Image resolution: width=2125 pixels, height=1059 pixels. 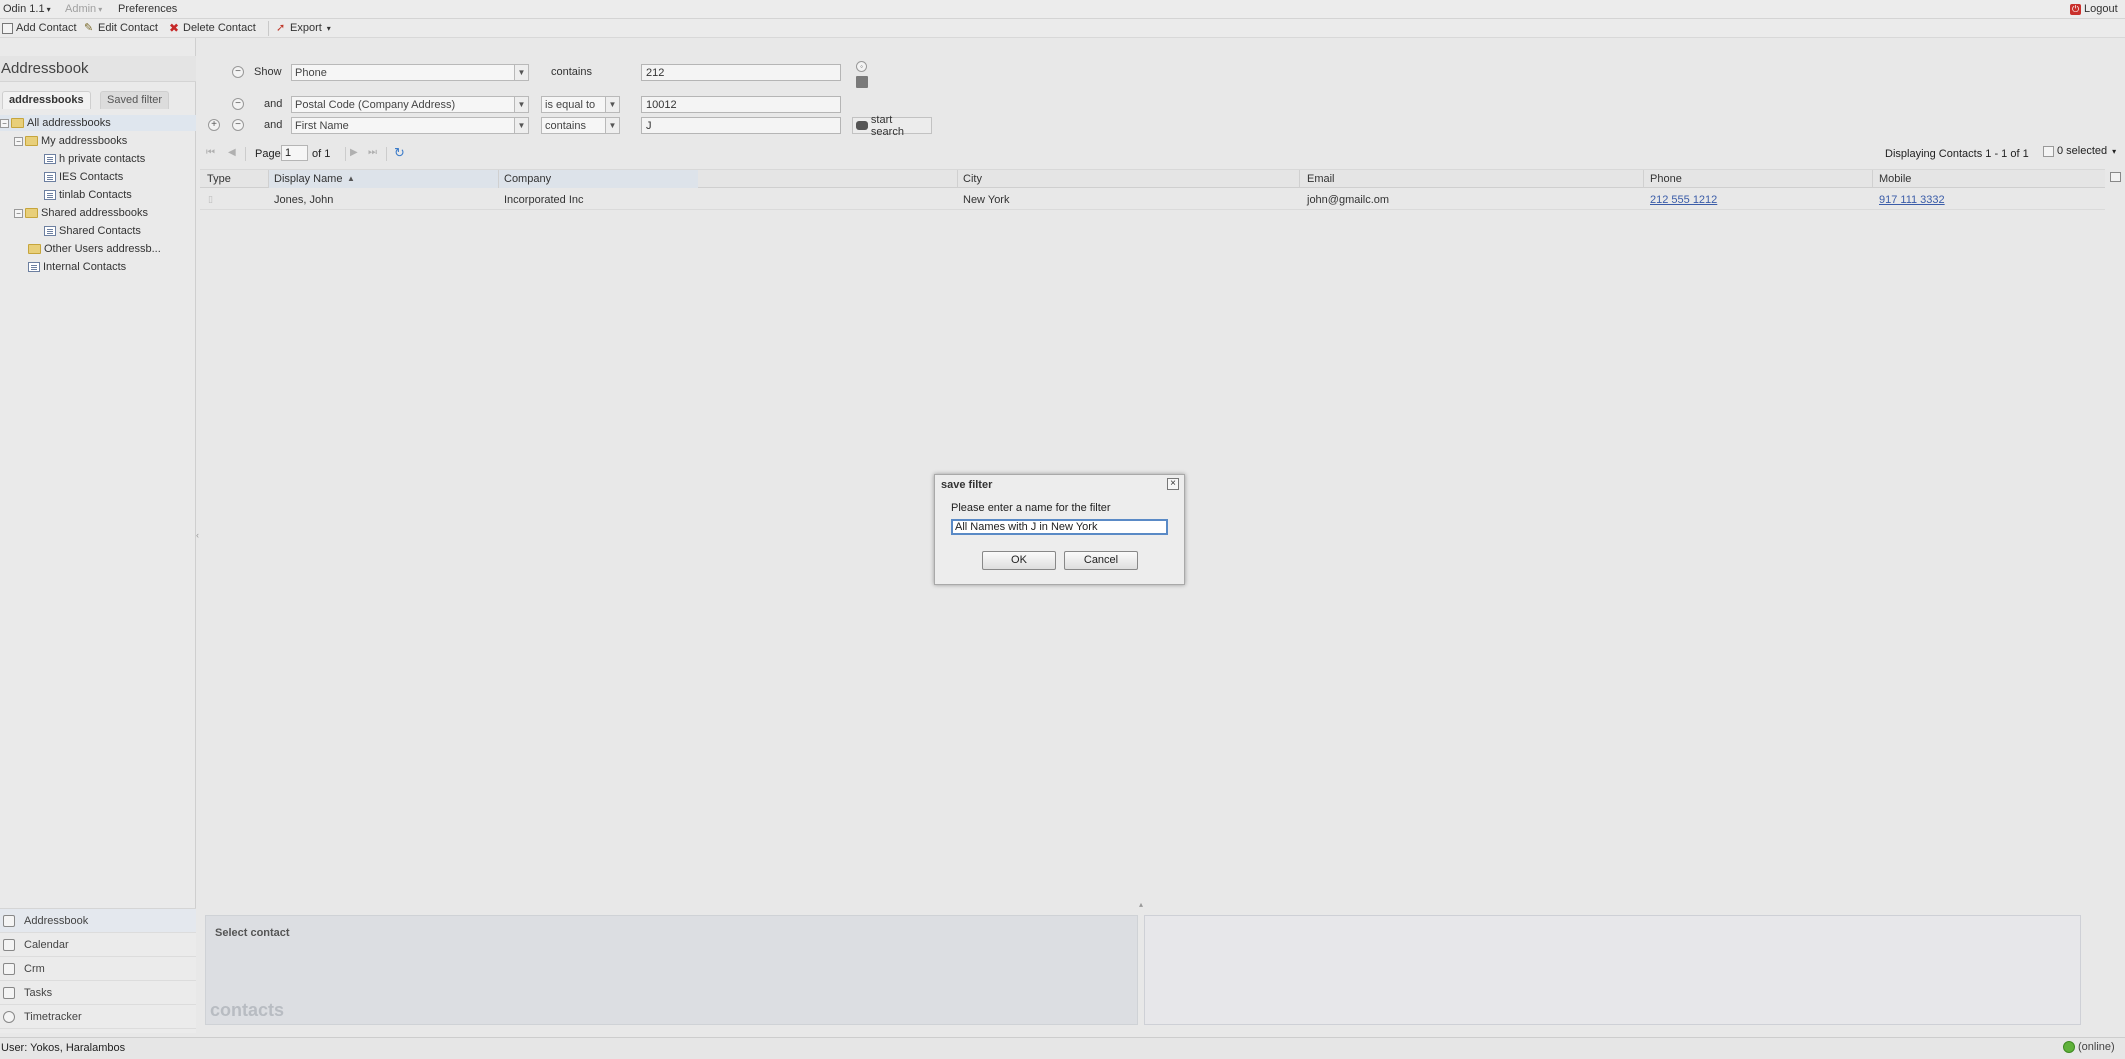 I want to click on contacts-watermark: contacts, so click(x=247, y=1010).